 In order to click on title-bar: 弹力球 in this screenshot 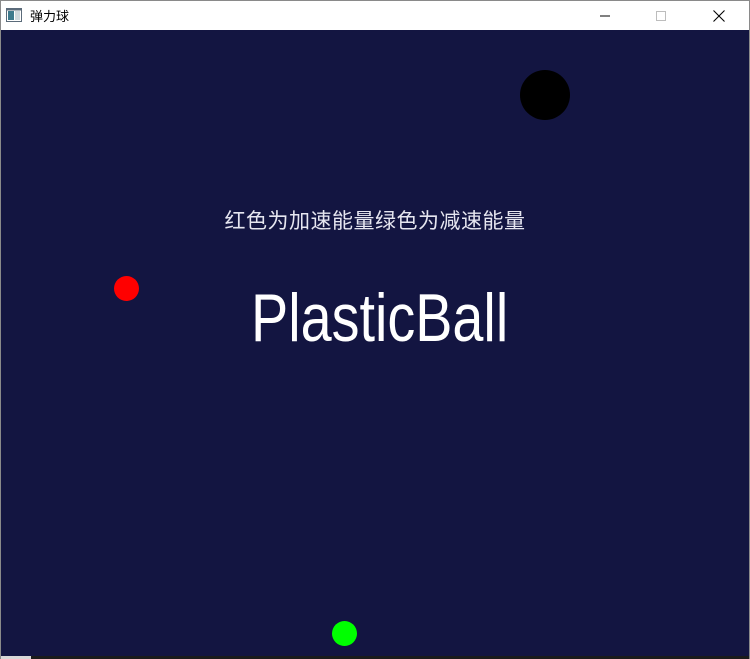, I will do `click(375, 15)`.